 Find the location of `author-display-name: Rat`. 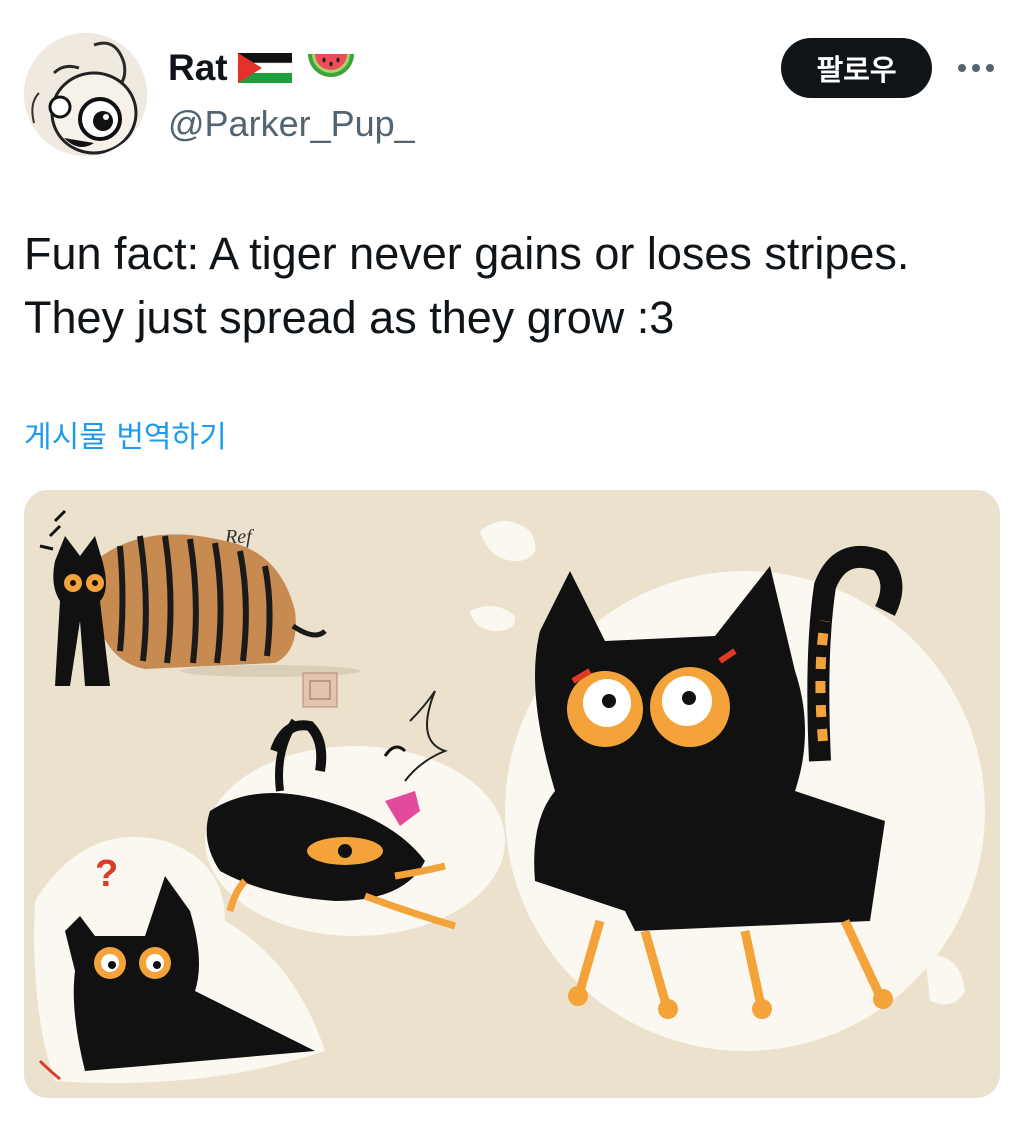

author-display-name: Rat is located at coordinates (198, 68).